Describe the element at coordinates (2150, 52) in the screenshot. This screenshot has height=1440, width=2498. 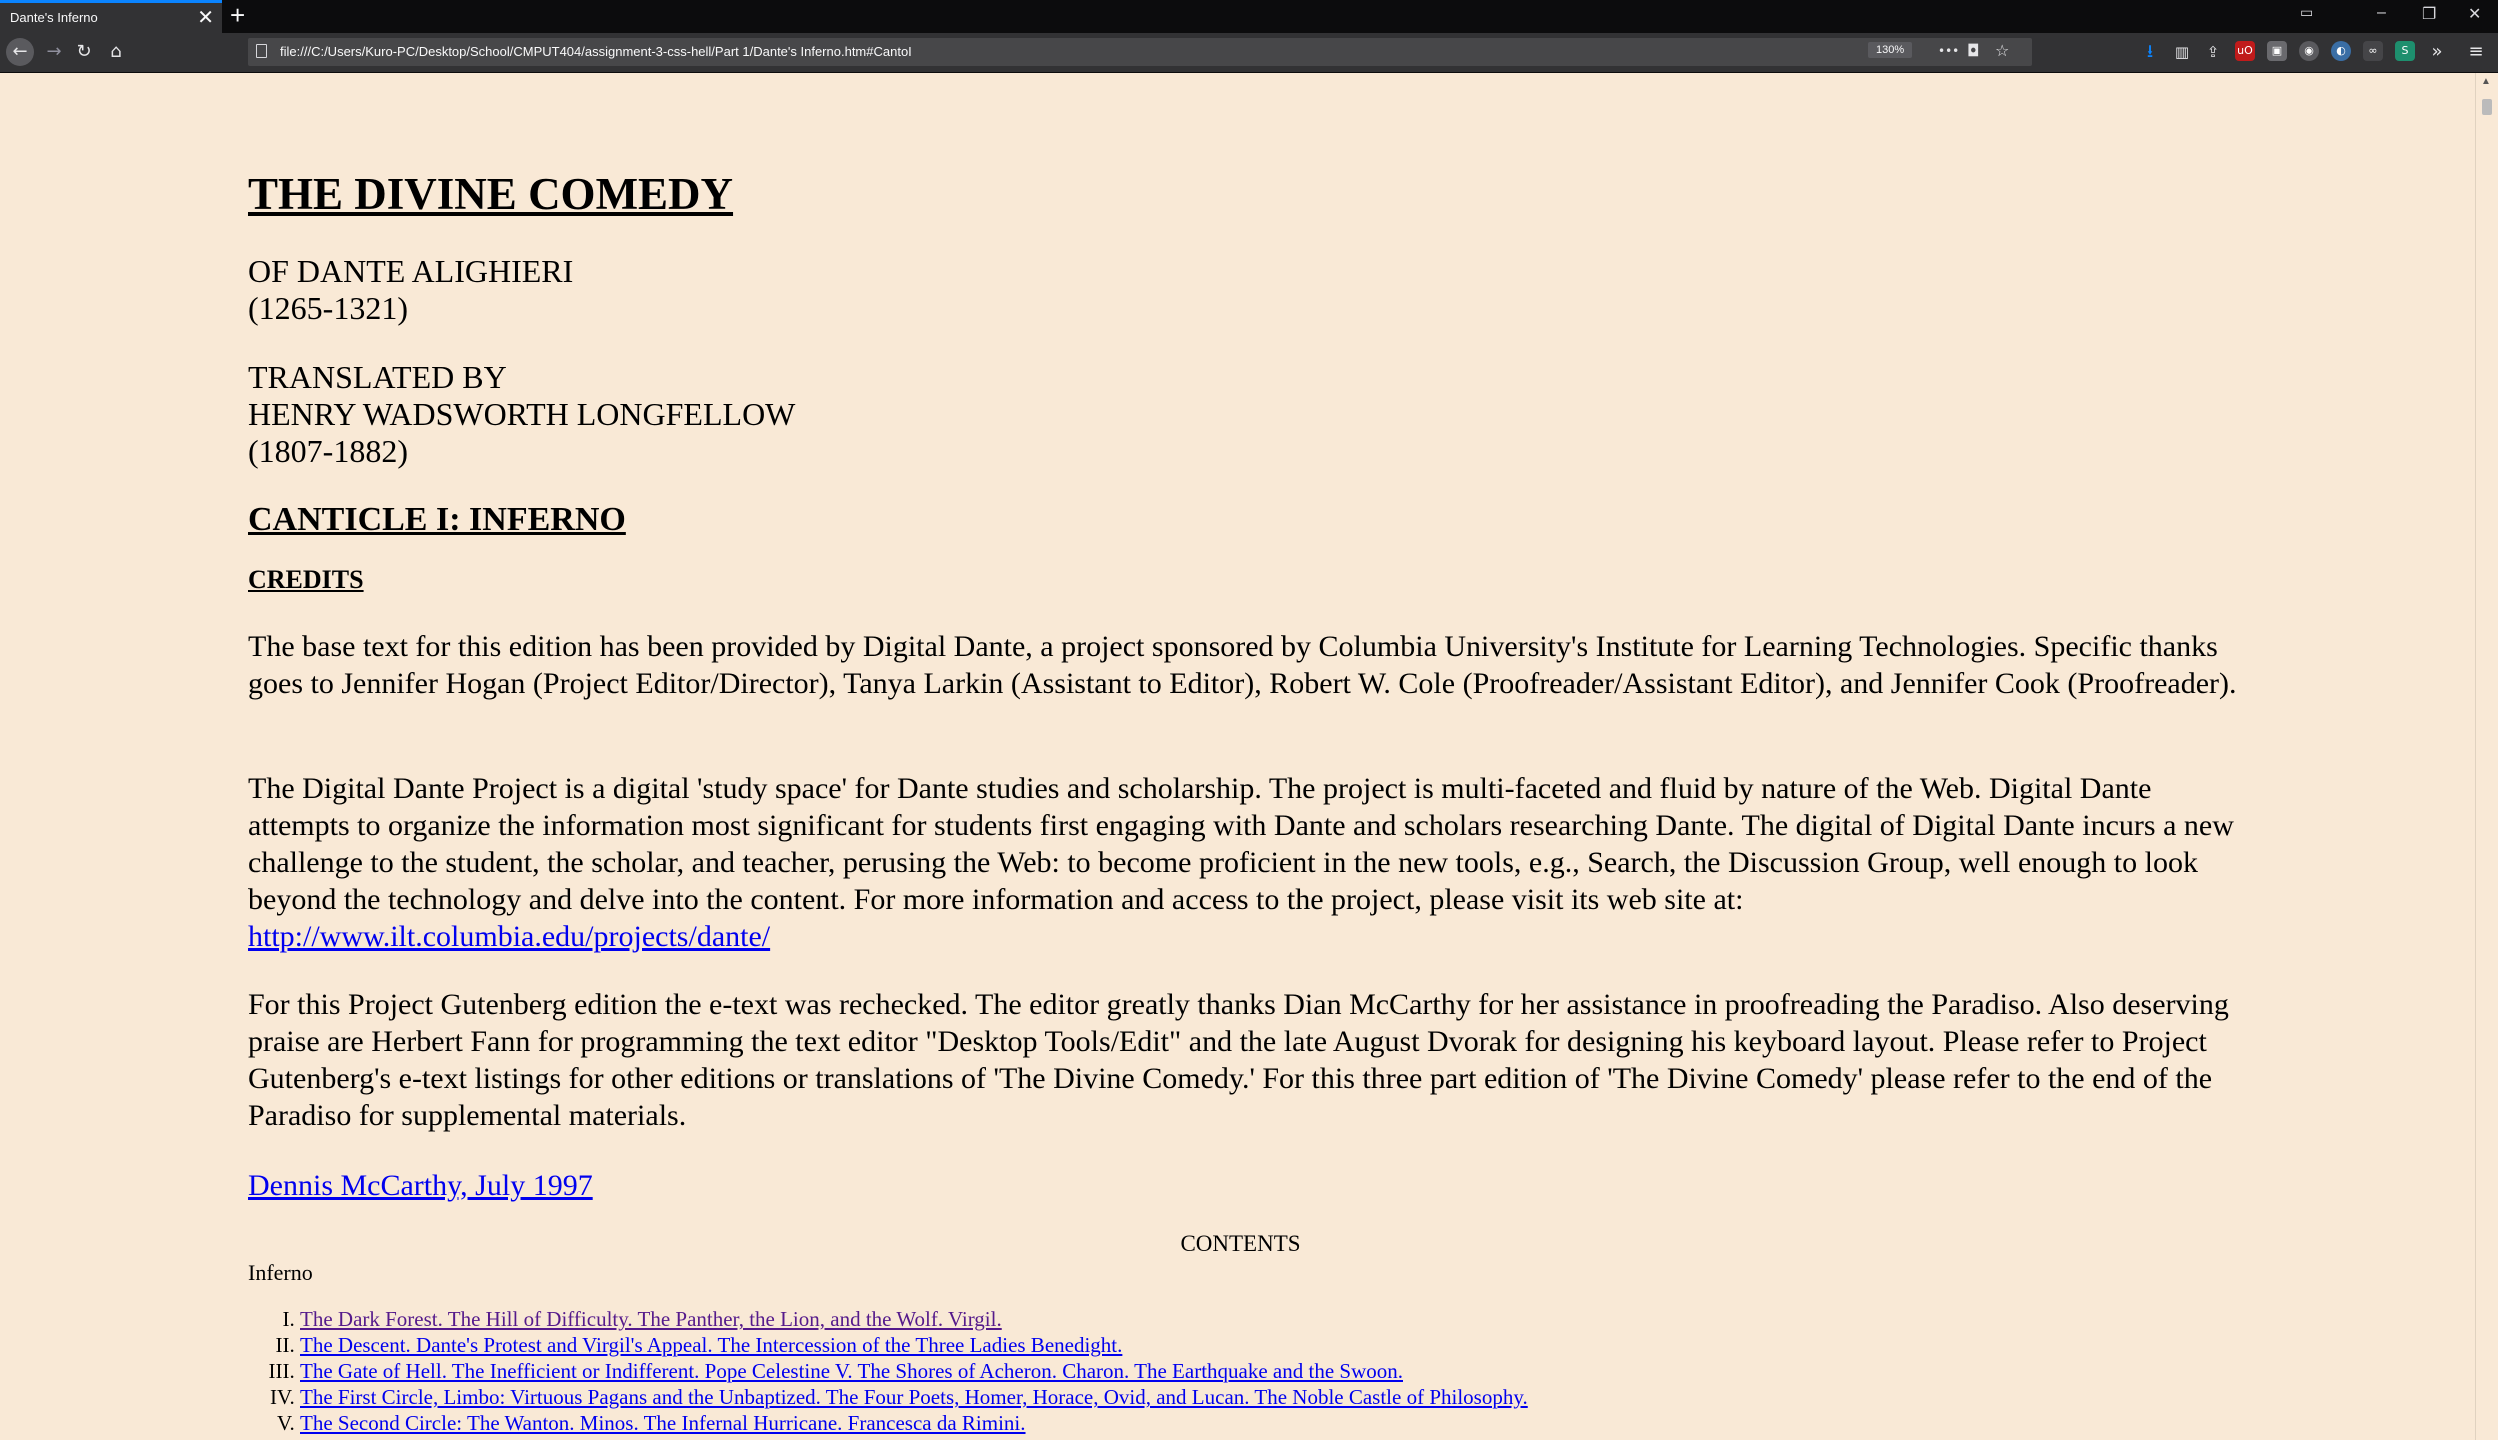
I see `downloads-icon: ⭳` at that location.